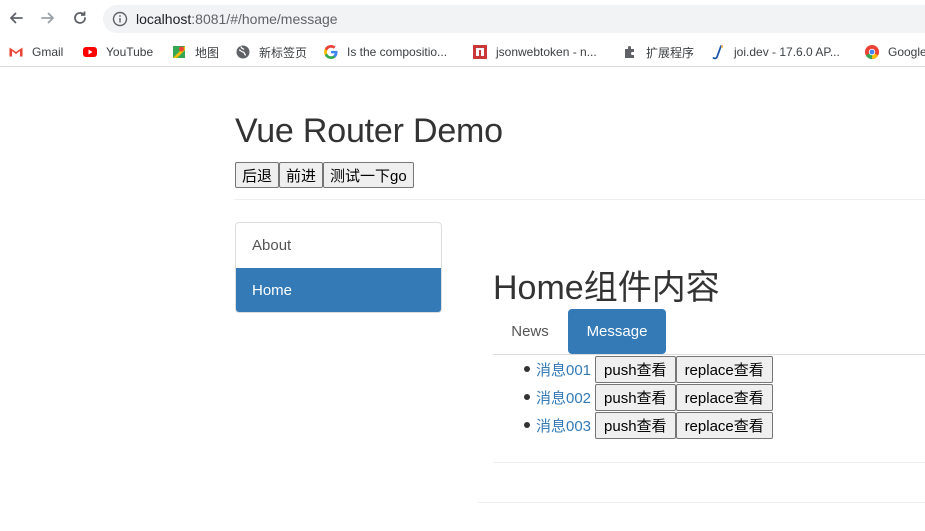 The width and height of the screenshot is (925, 531). What do you see at coordinates (480, 52) in the screenshot?
I see `npm-icon` at bounding box center [480, 52].